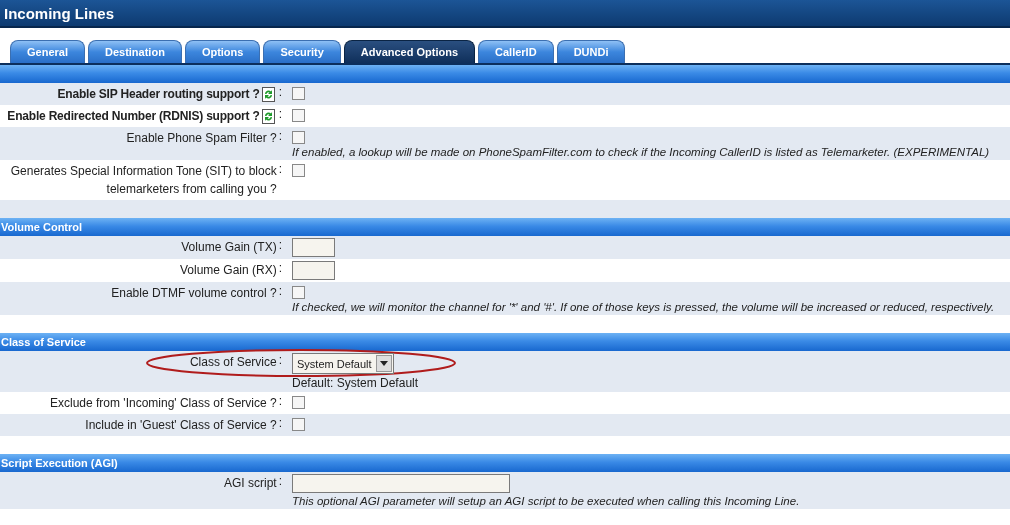 This screenshot has width=1010, height=525. What do you see at coordinates (302, 51) in the screenshot?
I see `tab: Security` at bounding box center [302, 51].